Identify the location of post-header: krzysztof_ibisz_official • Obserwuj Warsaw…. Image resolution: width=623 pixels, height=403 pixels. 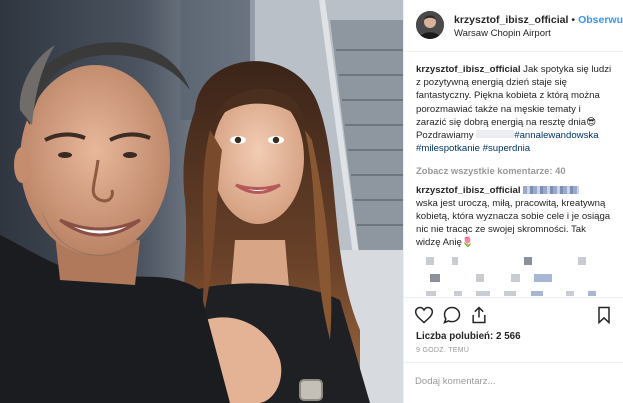
(513, 26).